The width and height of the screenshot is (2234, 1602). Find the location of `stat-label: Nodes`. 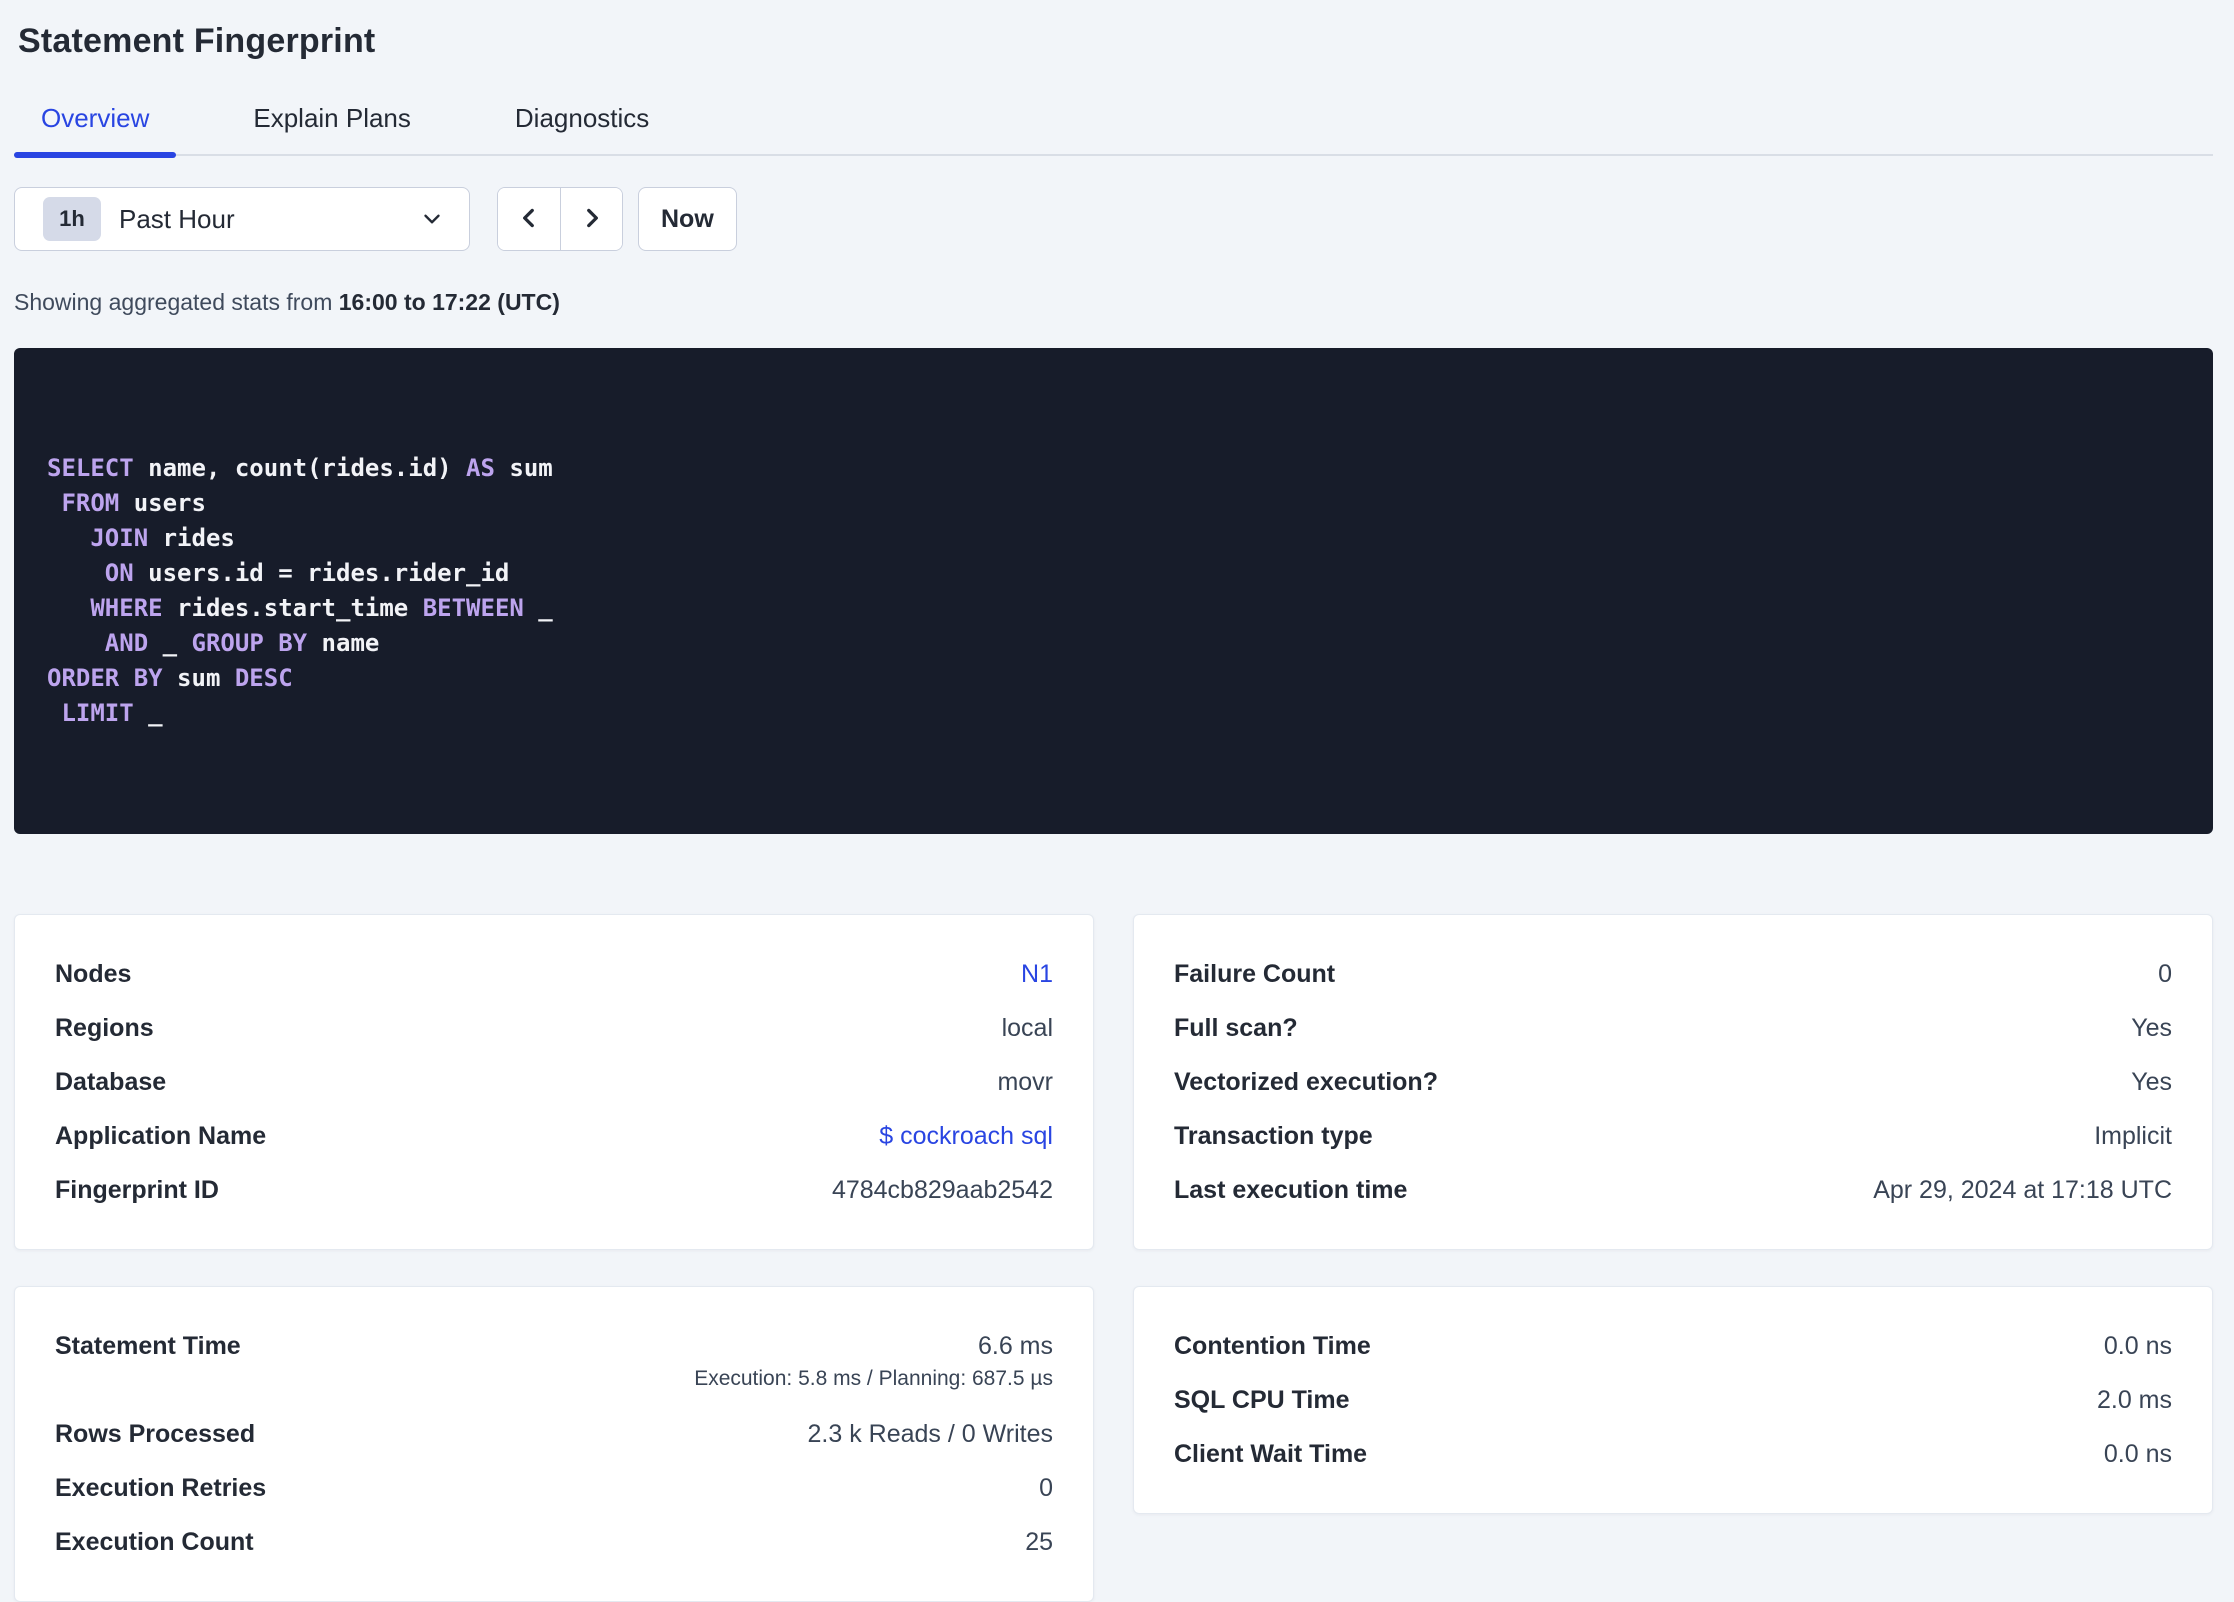

stat-label: Nodes is located at coordinates (93, 973).